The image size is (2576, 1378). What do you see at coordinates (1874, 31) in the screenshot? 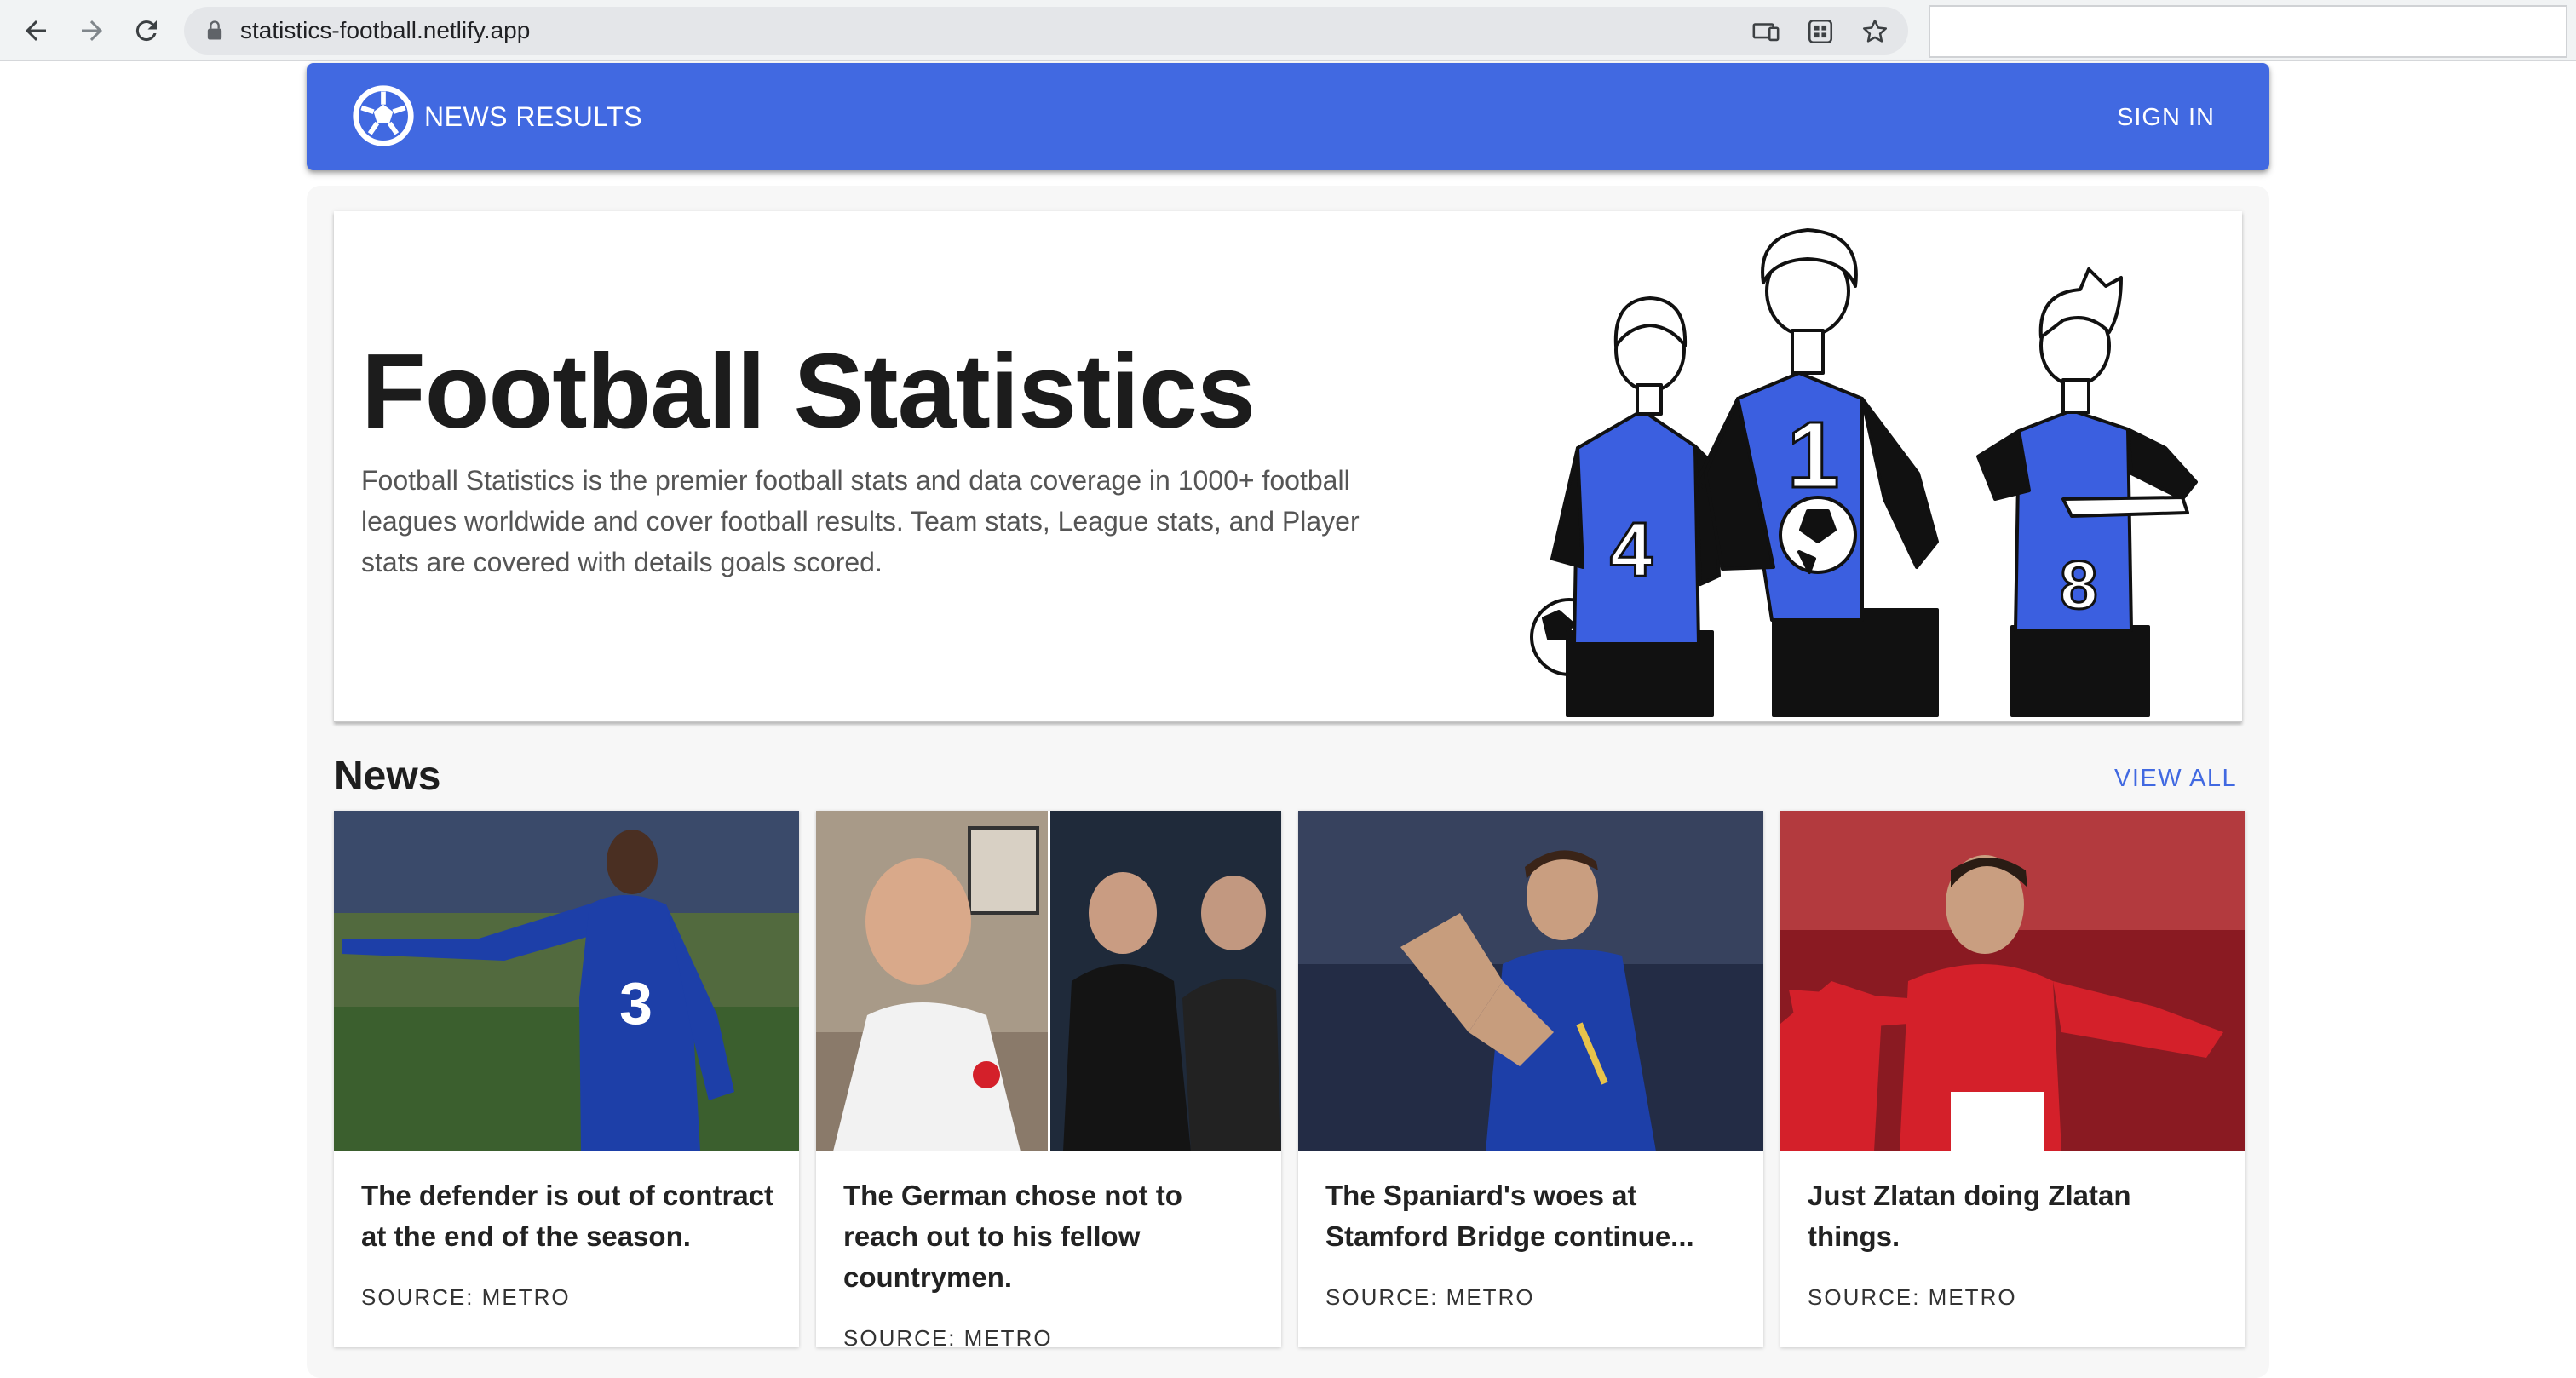
I see `star-icon` at bounding box center [1874, 31].